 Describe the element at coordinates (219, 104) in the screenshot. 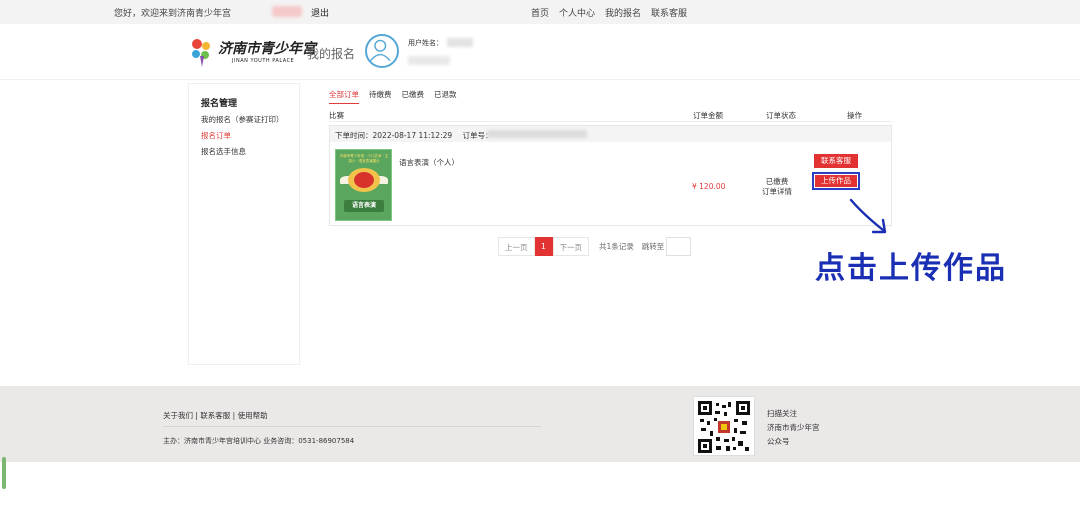

I see `sidebar-title: 报名管理` at that location.